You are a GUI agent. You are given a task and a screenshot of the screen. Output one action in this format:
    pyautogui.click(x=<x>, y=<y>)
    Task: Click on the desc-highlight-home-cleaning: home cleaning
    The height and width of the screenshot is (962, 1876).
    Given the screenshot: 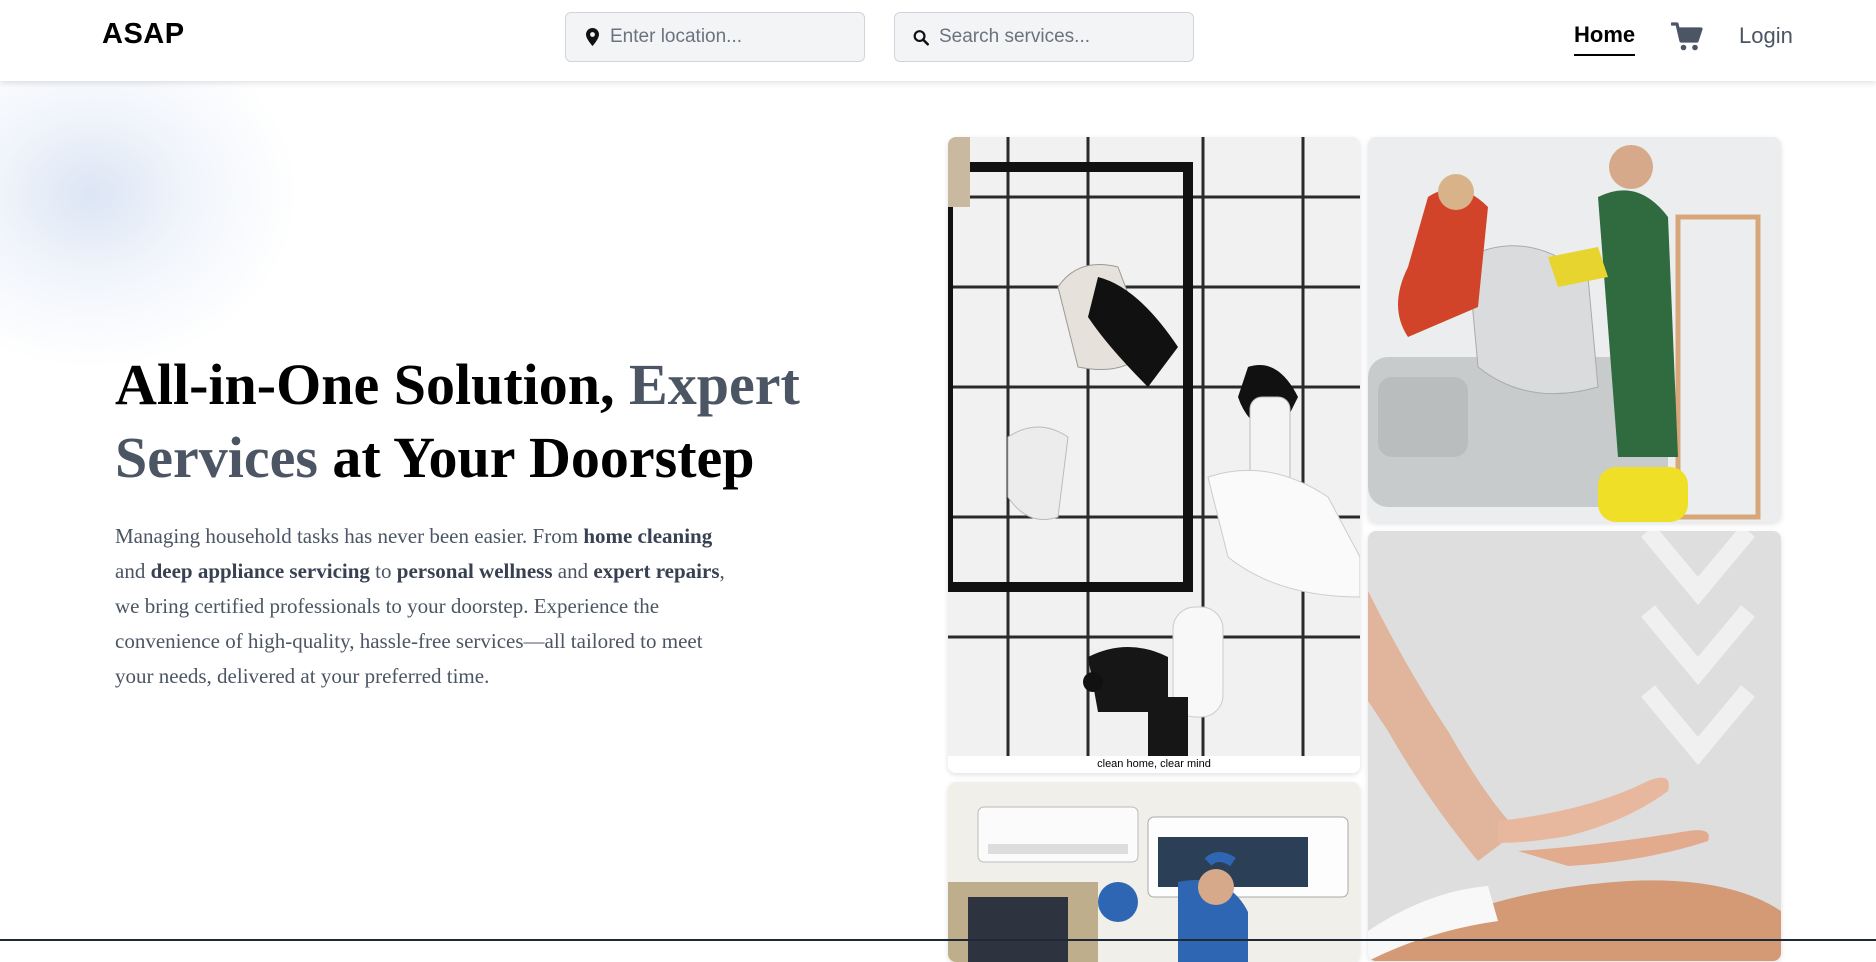 What is the action you would take?
    pyautogui.click(x=648, y=536)
    